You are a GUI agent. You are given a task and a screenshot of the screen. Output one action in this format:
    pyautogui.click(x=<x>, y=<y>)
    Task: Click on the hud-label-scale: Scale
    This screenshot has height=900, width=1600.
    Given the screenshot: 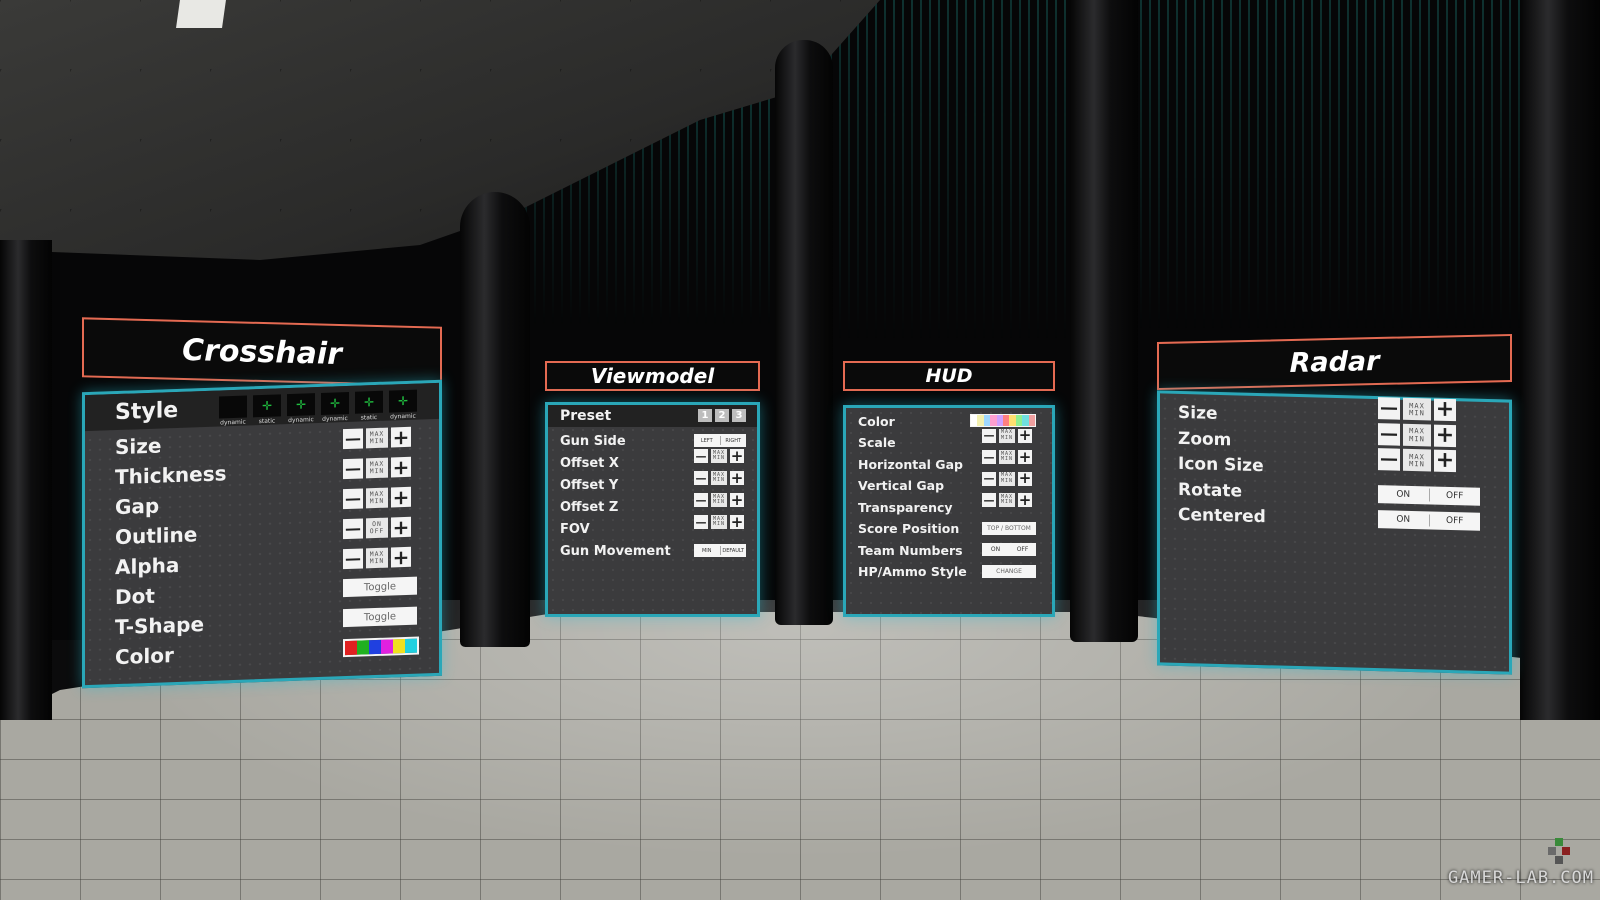 What is the action you would take?
    pyautogui.click(x=877, y=442)
    